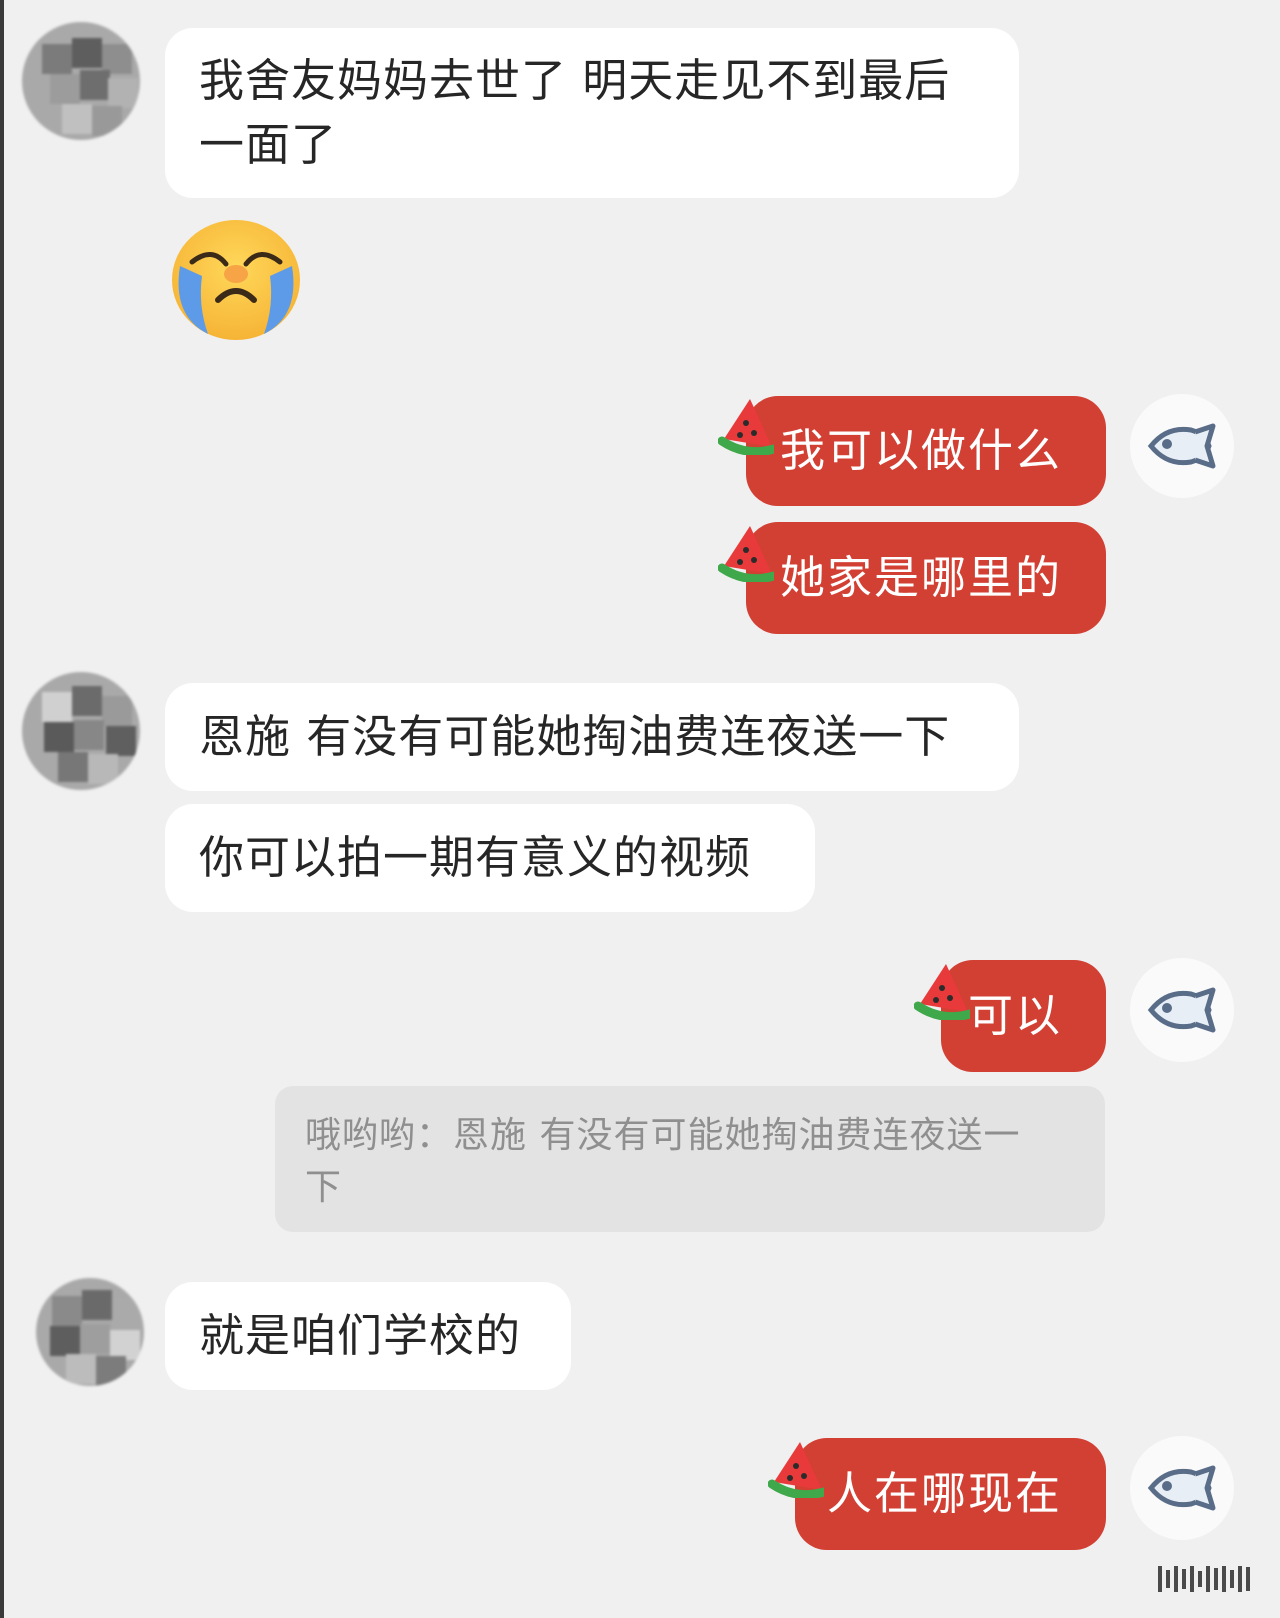 This screenshot has width=1280, height=1618. Describe the element at coordinates (324, 1187) in the screenshot. I see `quote-text: 下` at that location.